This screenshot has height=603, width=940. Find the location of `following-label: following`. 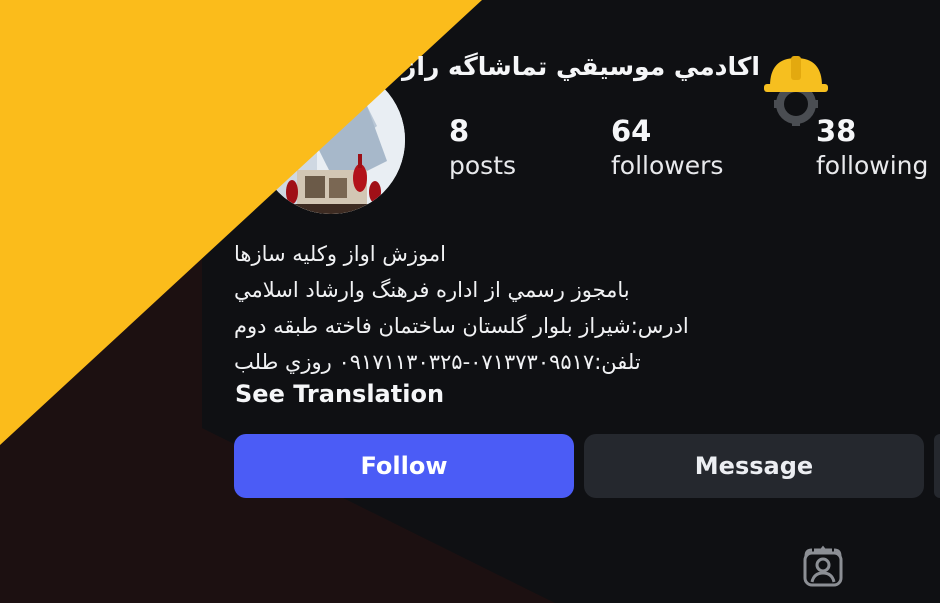

following-label: following is located at coordinates (872, 165).